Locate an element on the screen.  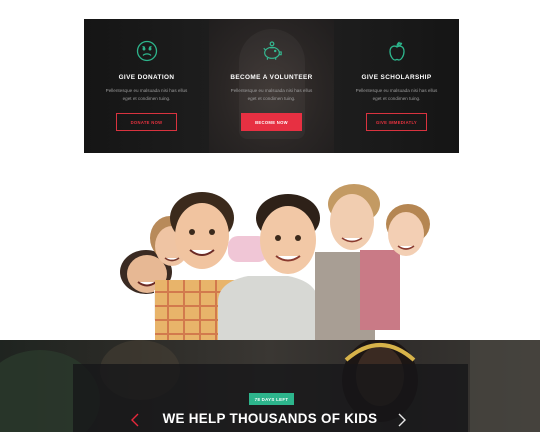
chevron-left-icon is located at coordinates (135, 420).